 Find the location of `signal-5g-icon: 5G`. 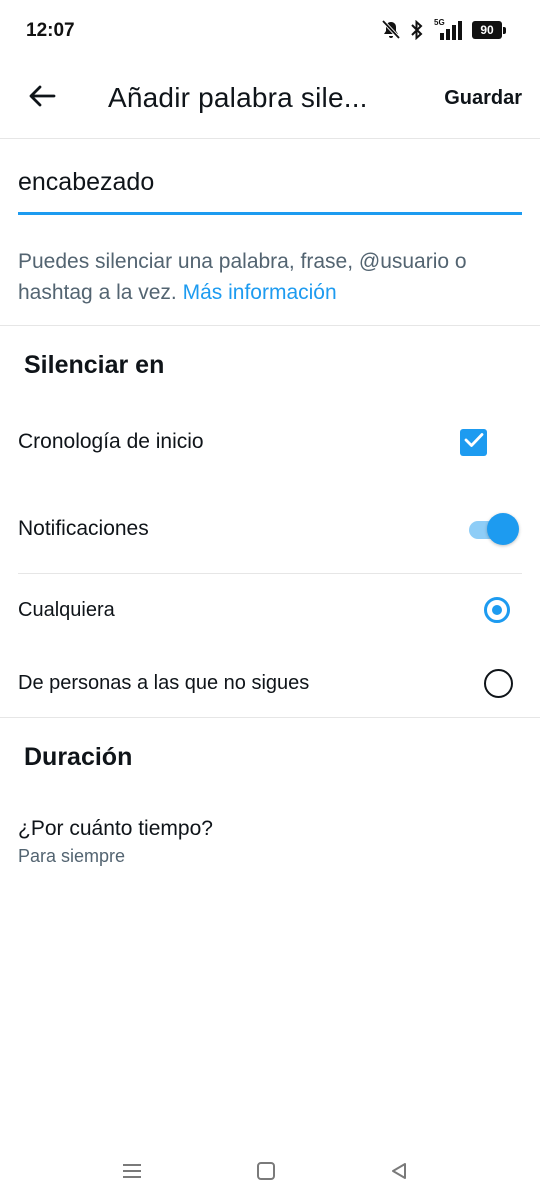

signal-5g-icon: 5G is located at coordinates (448, 29).